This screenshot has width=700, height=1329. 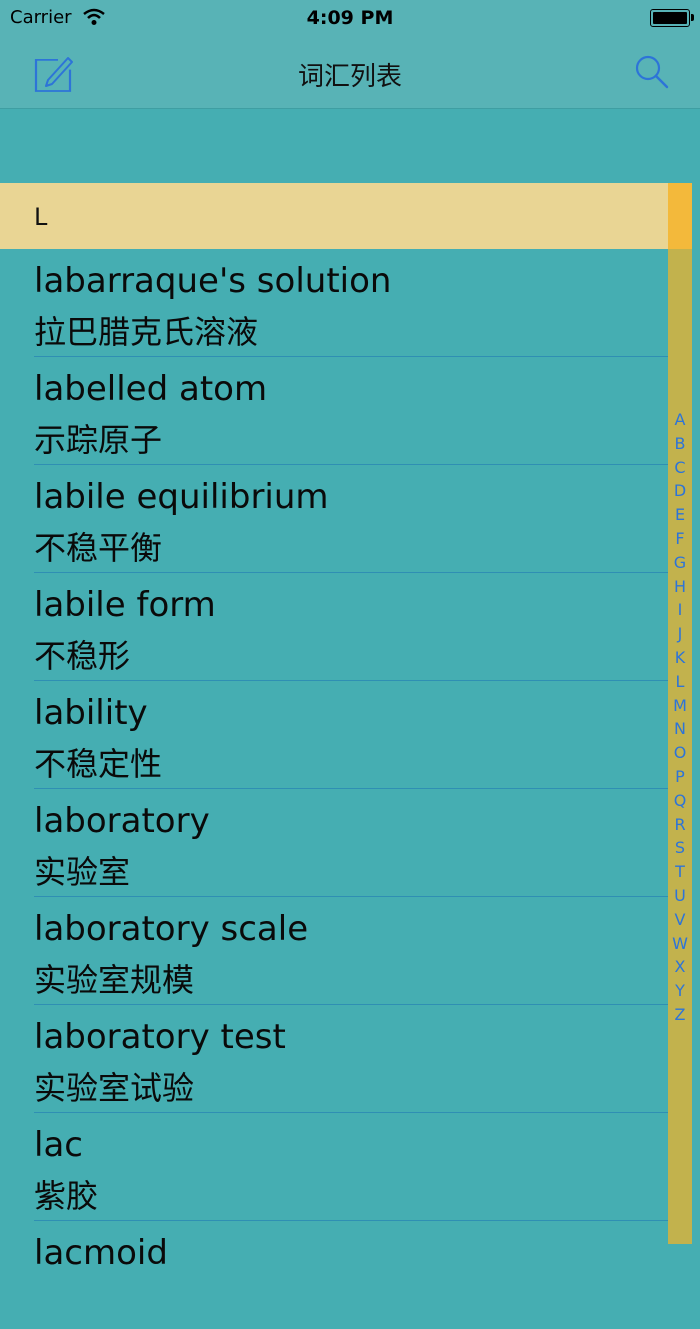 What do you see at coordinates (680, 420) in the screenshot?
I see `index-letter: A` at bounding box center [680, 420].